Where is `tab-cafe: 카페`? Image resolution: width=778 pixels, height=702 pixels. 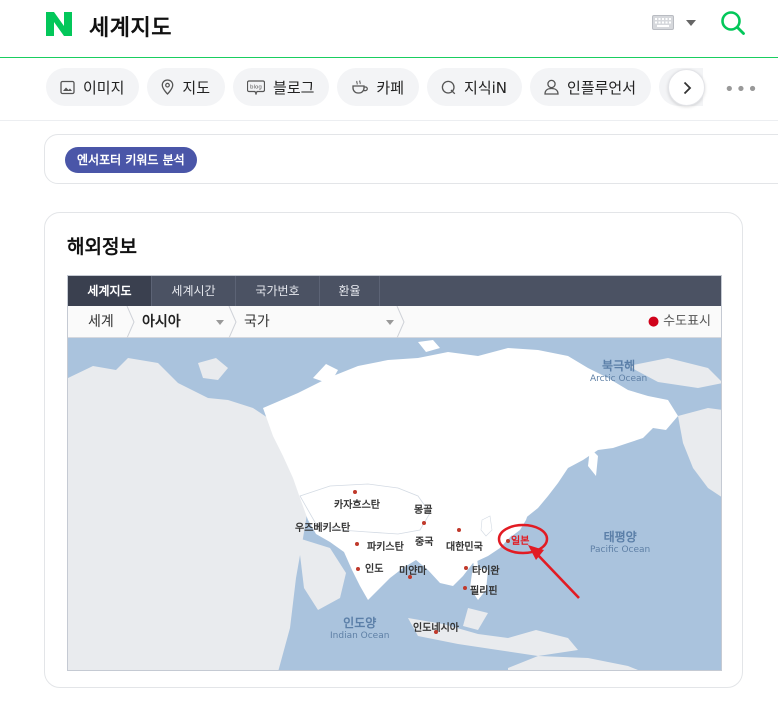
tab-cafe: 카페 is located at coordinates (378, 87).